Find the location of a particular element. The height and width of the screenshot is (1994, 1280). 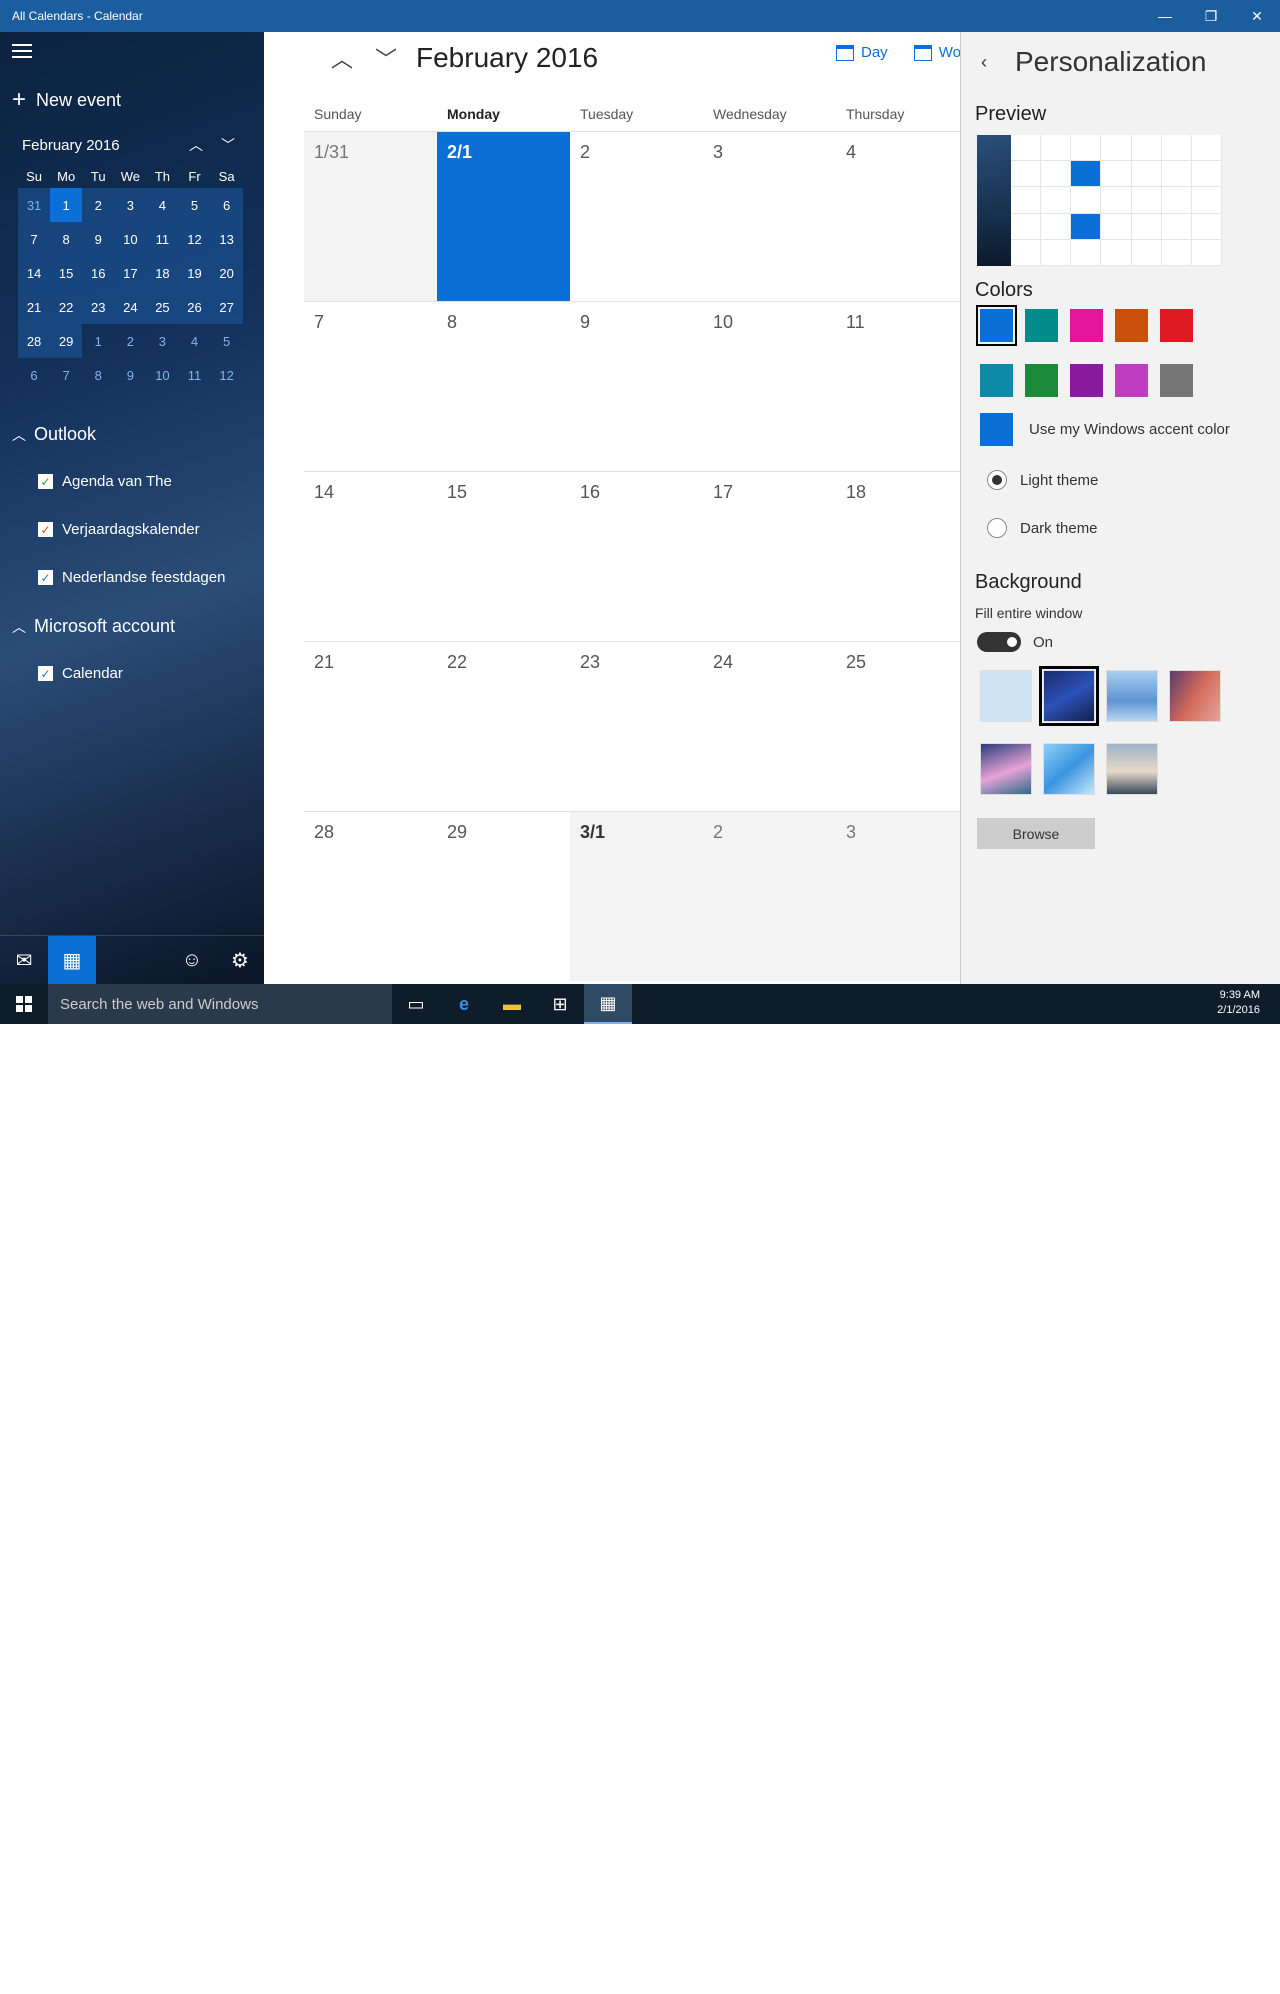

background-thumb-canyon is located at coordinates (1195, 696).